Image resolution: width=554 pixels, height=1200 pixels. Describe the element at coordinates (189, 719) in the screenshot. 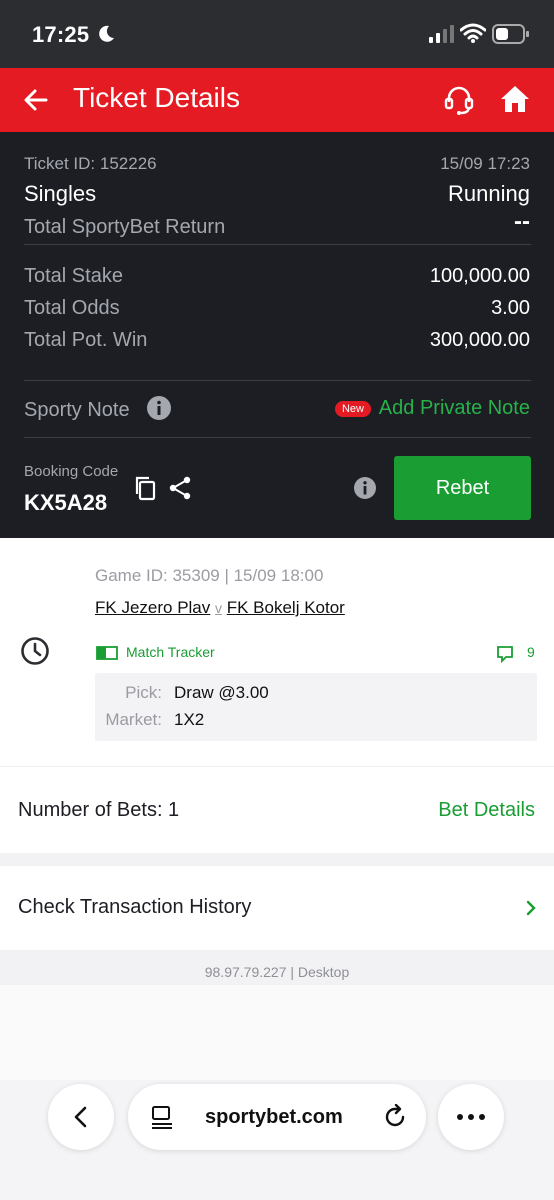

I see `market-value: 1X2` at that location.